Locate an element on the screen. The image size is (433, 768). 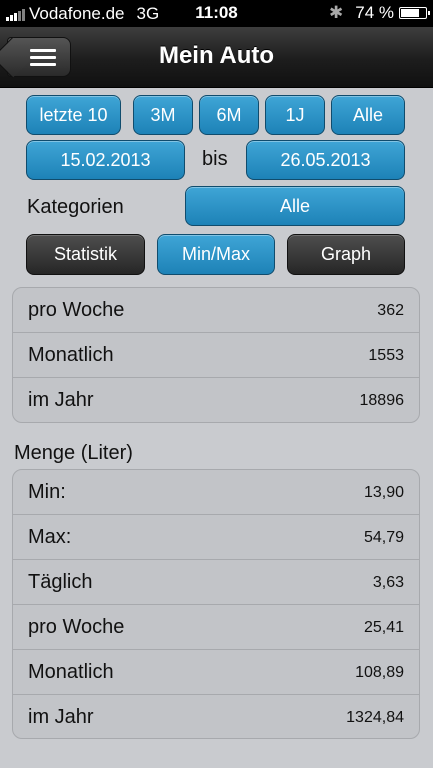
row-label: Min: is located at coordinates (47, 492).